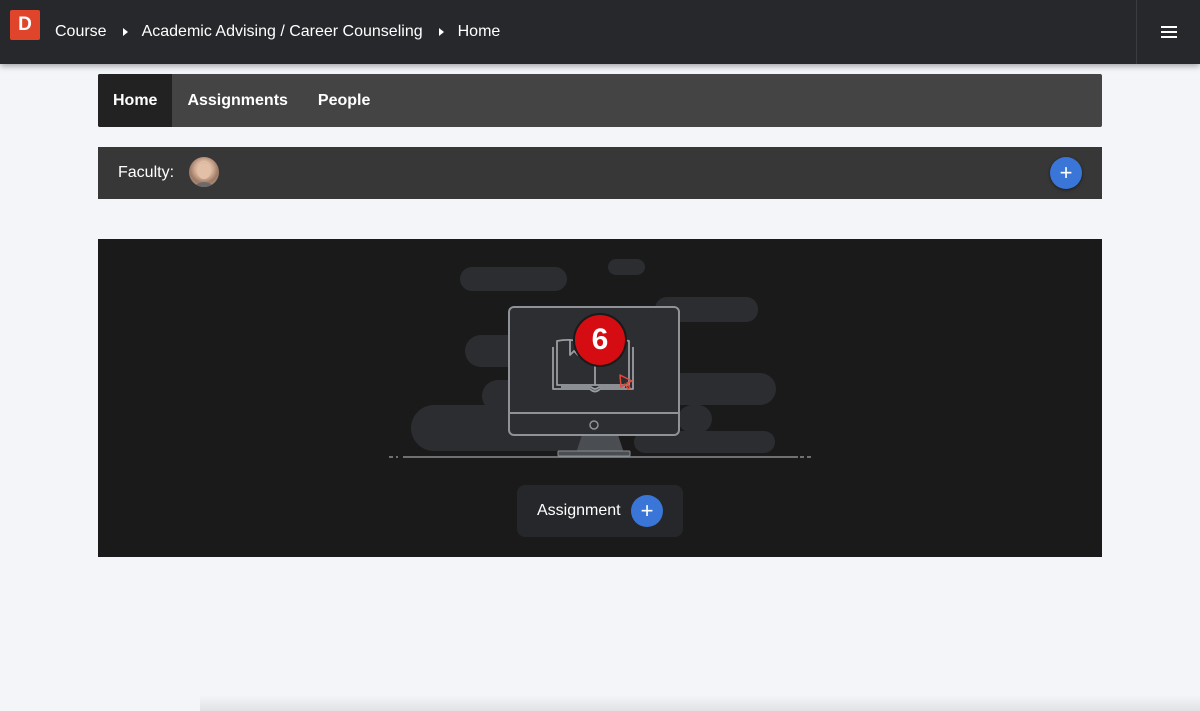  I want to click on app-logo: D, so click(25, 25).